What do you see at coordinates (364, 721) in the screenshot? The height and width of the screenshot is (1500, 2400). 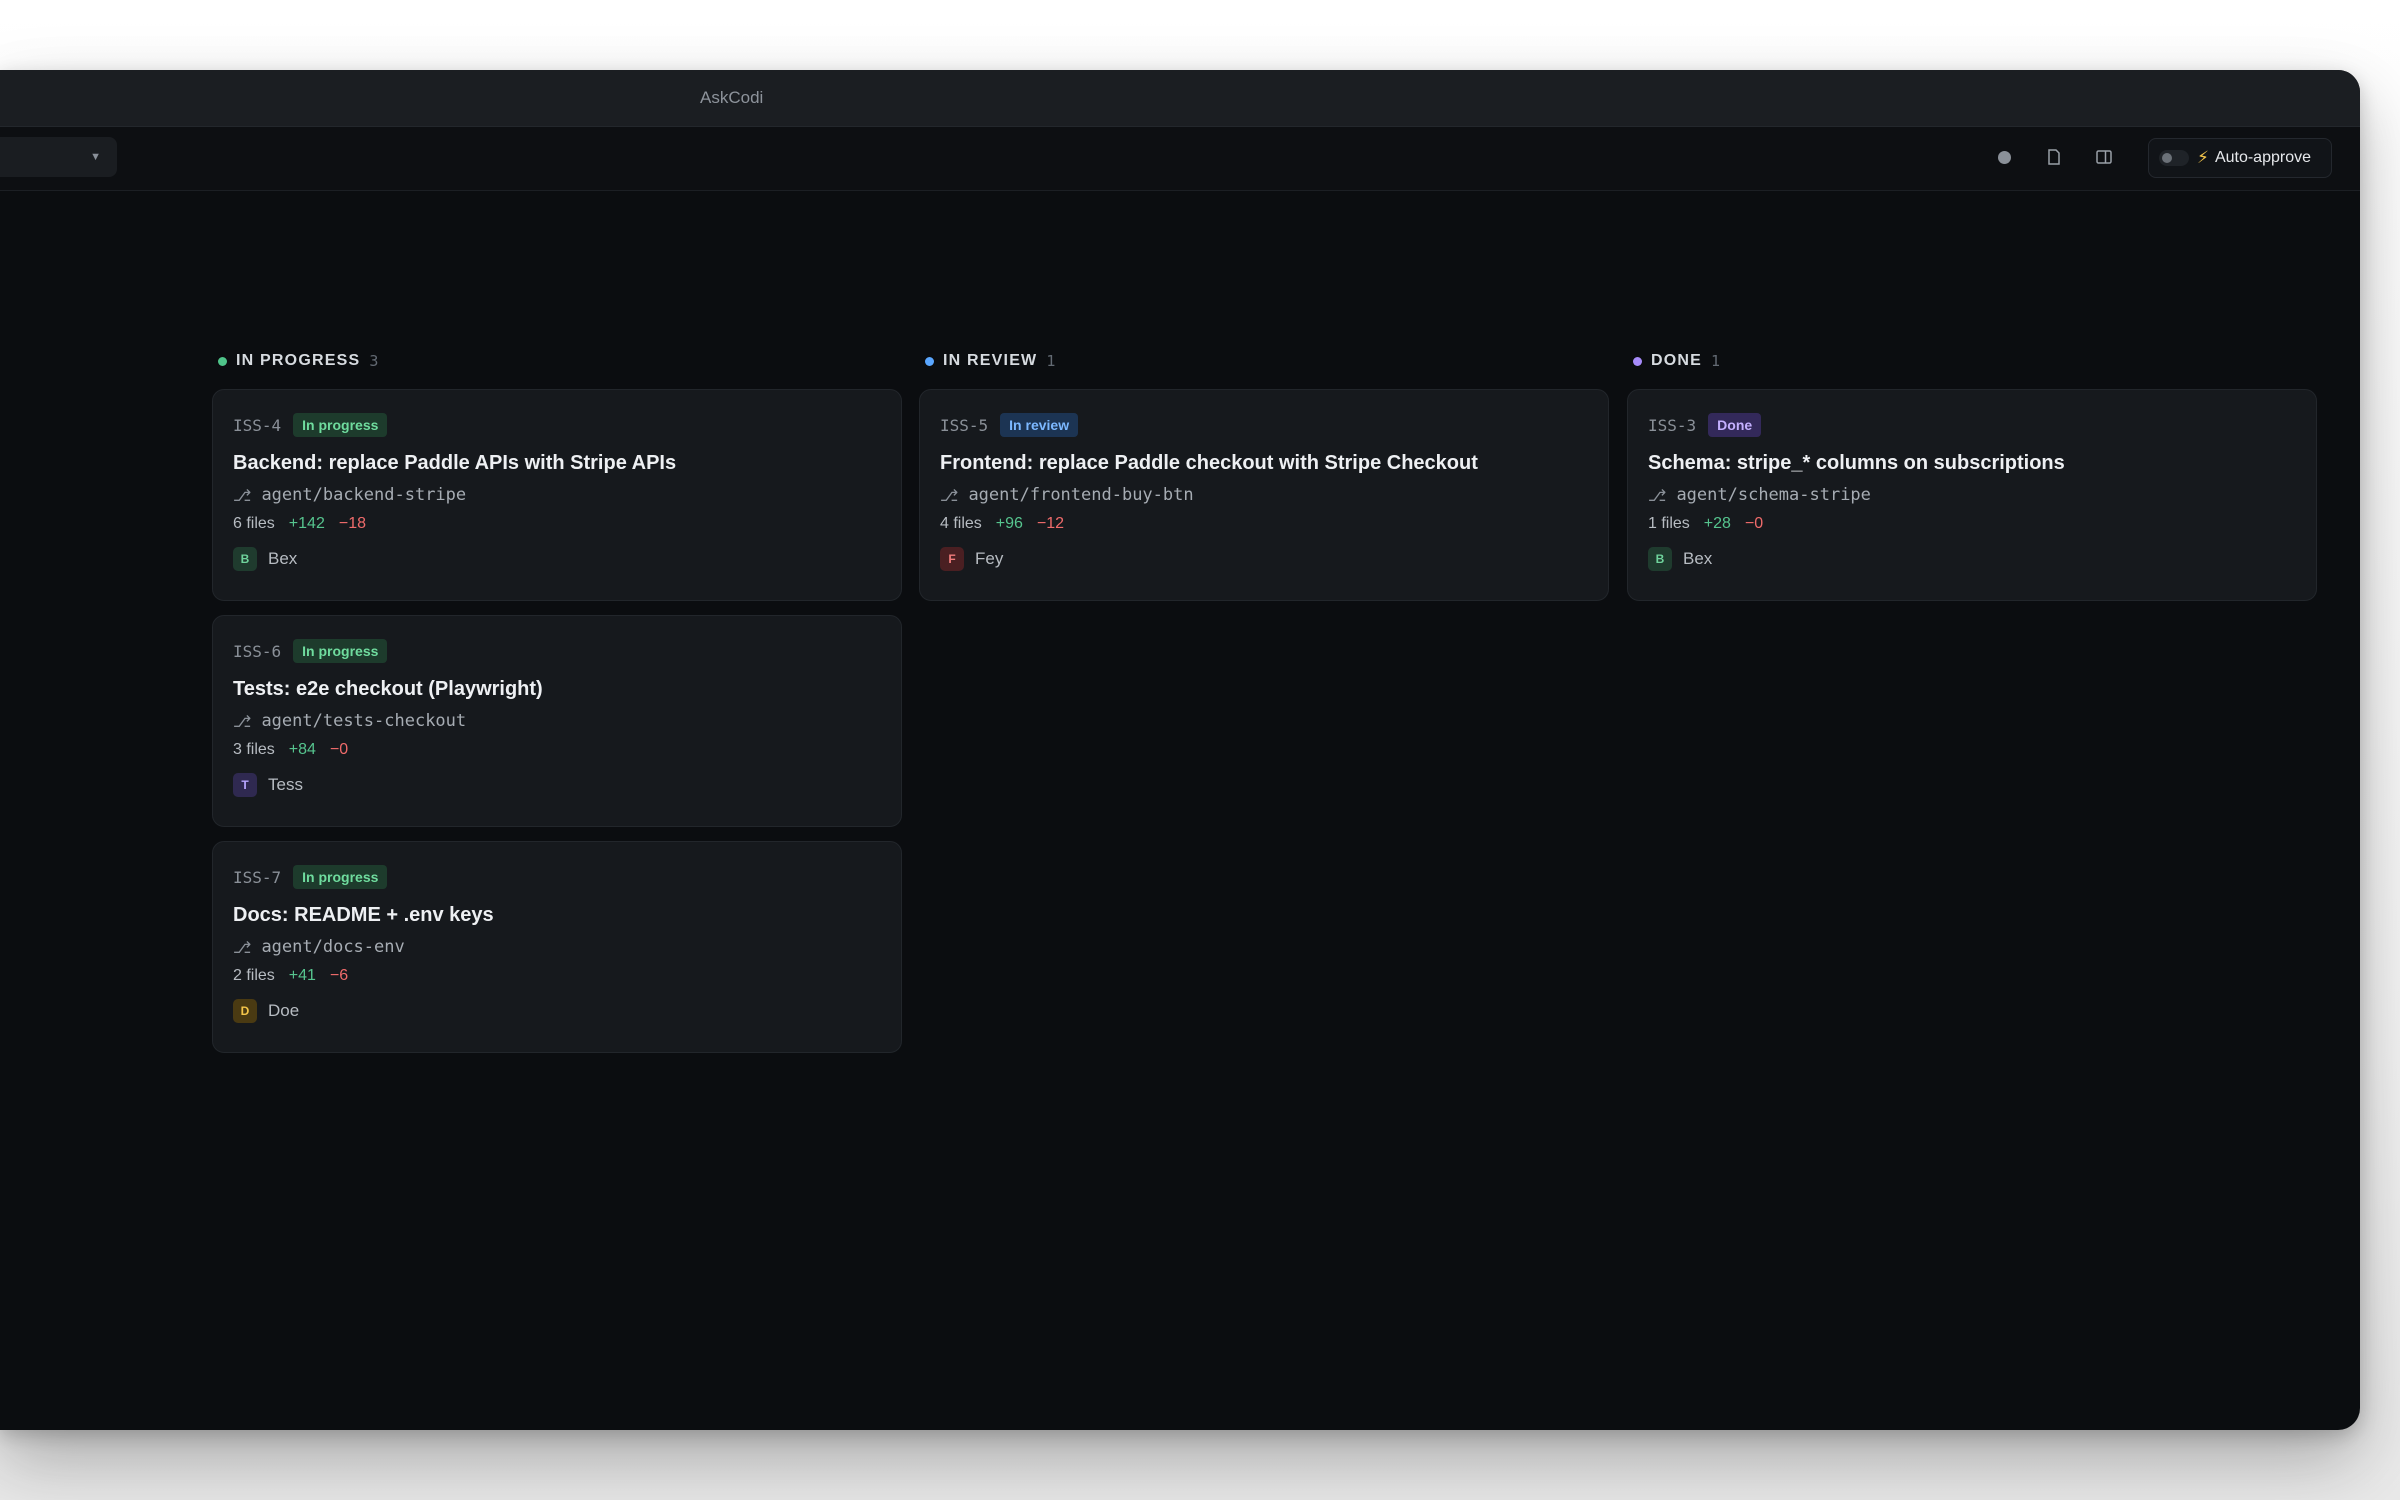 I see `branch-name: agent/tests-checkout` at bounding box center [364, 721].